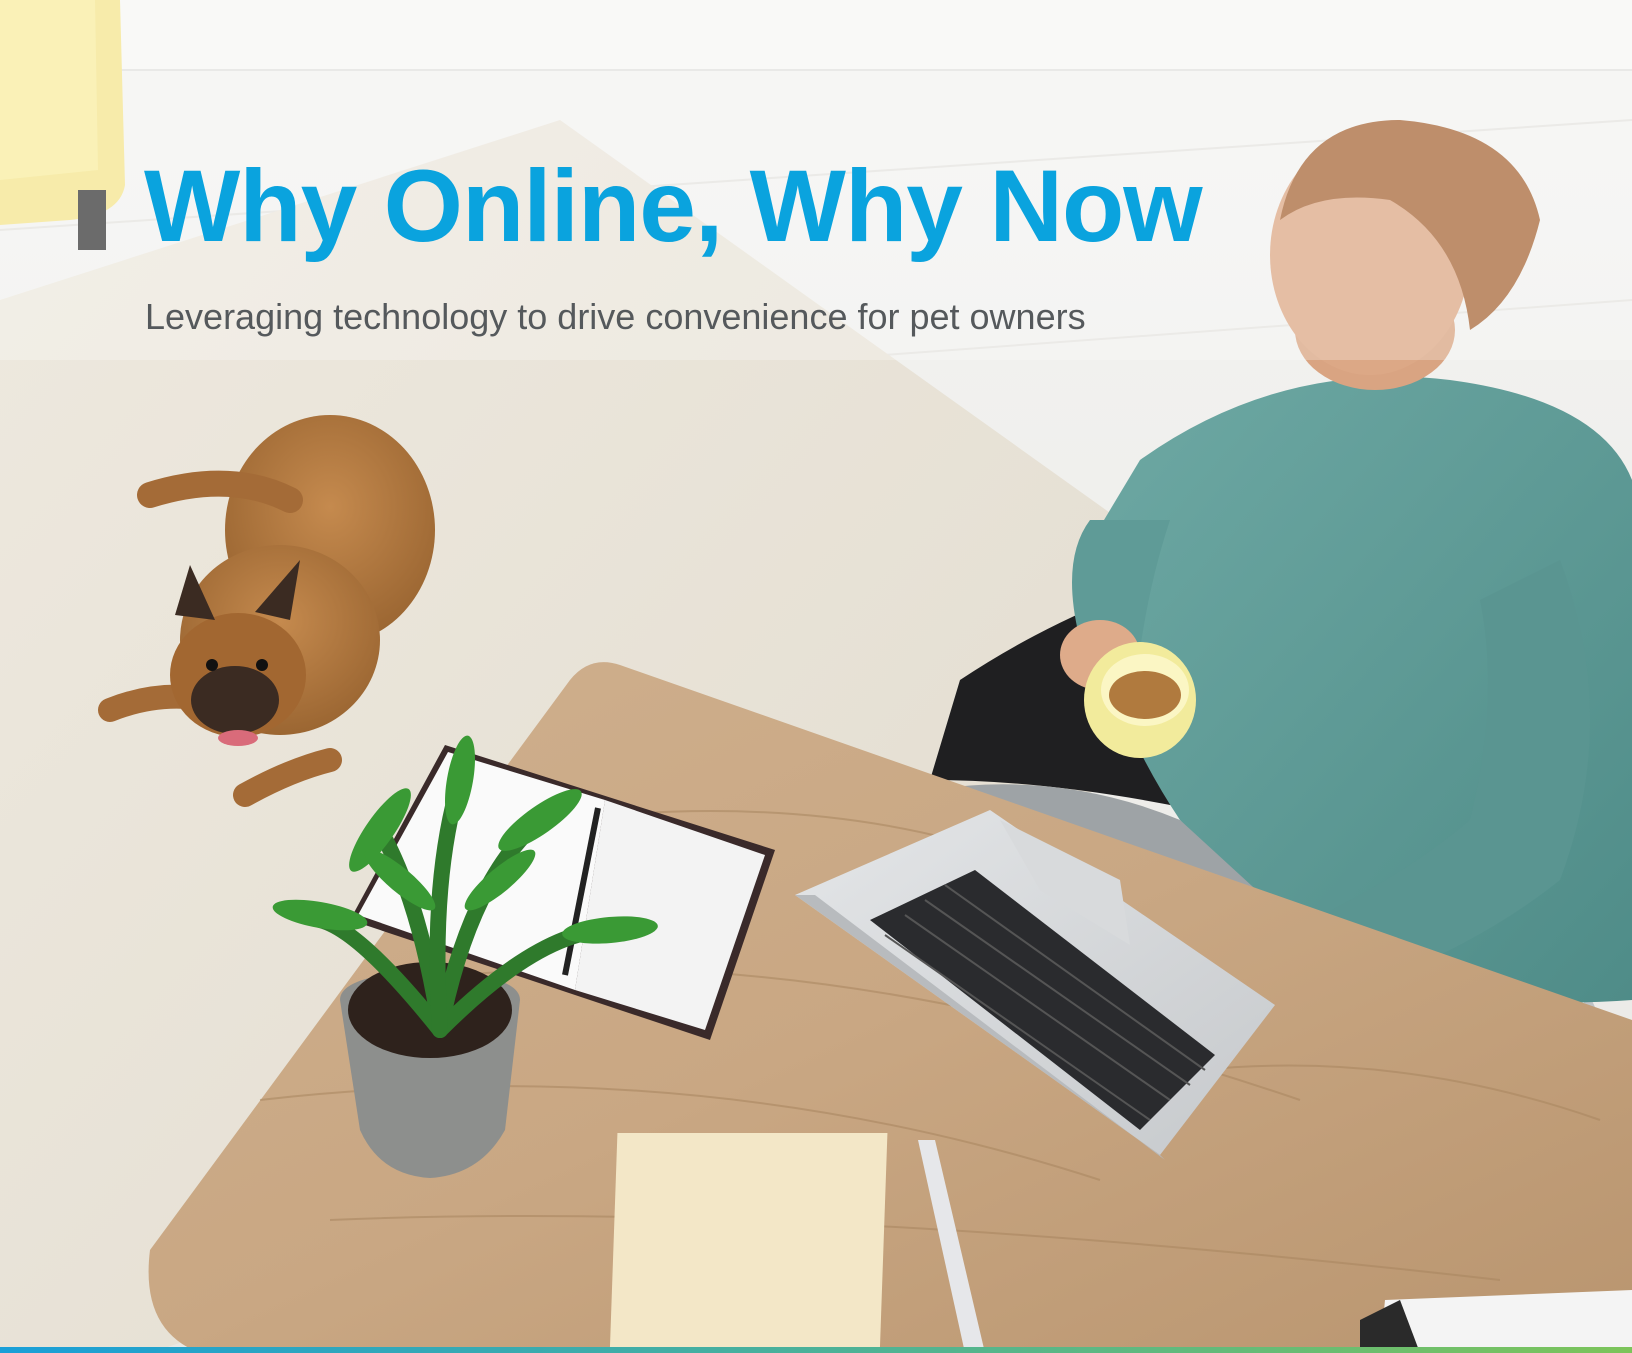  What do you see at coordinates (816, 1350) in the screenshot?
I see `accent-bar` at bounding box center [816, 1350].